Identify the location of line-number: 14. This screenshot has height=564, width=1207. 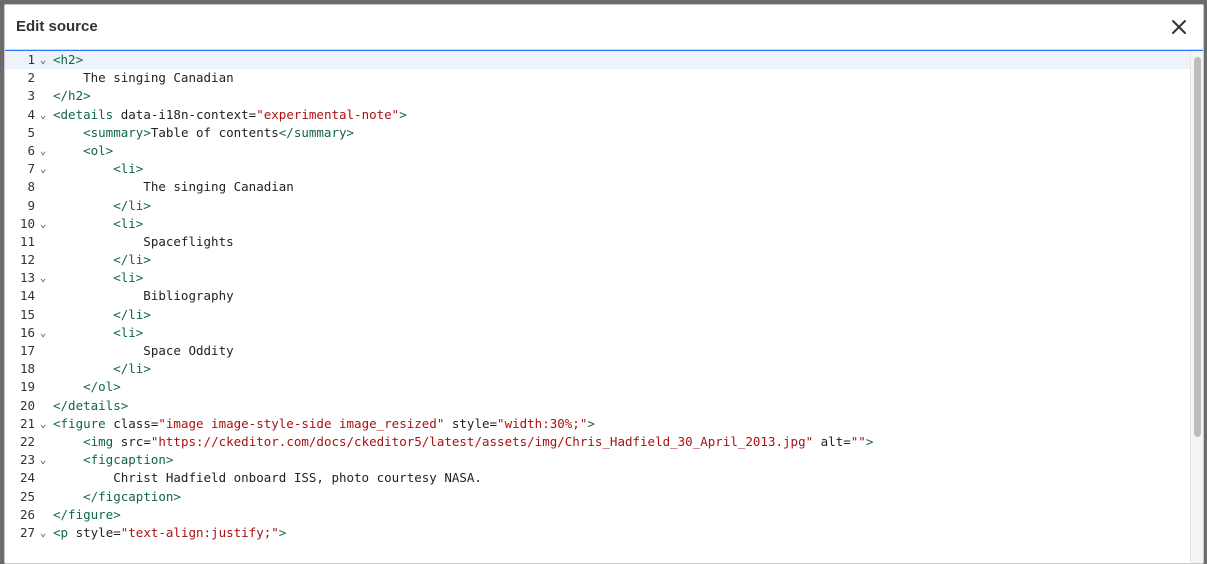
(27, 296).